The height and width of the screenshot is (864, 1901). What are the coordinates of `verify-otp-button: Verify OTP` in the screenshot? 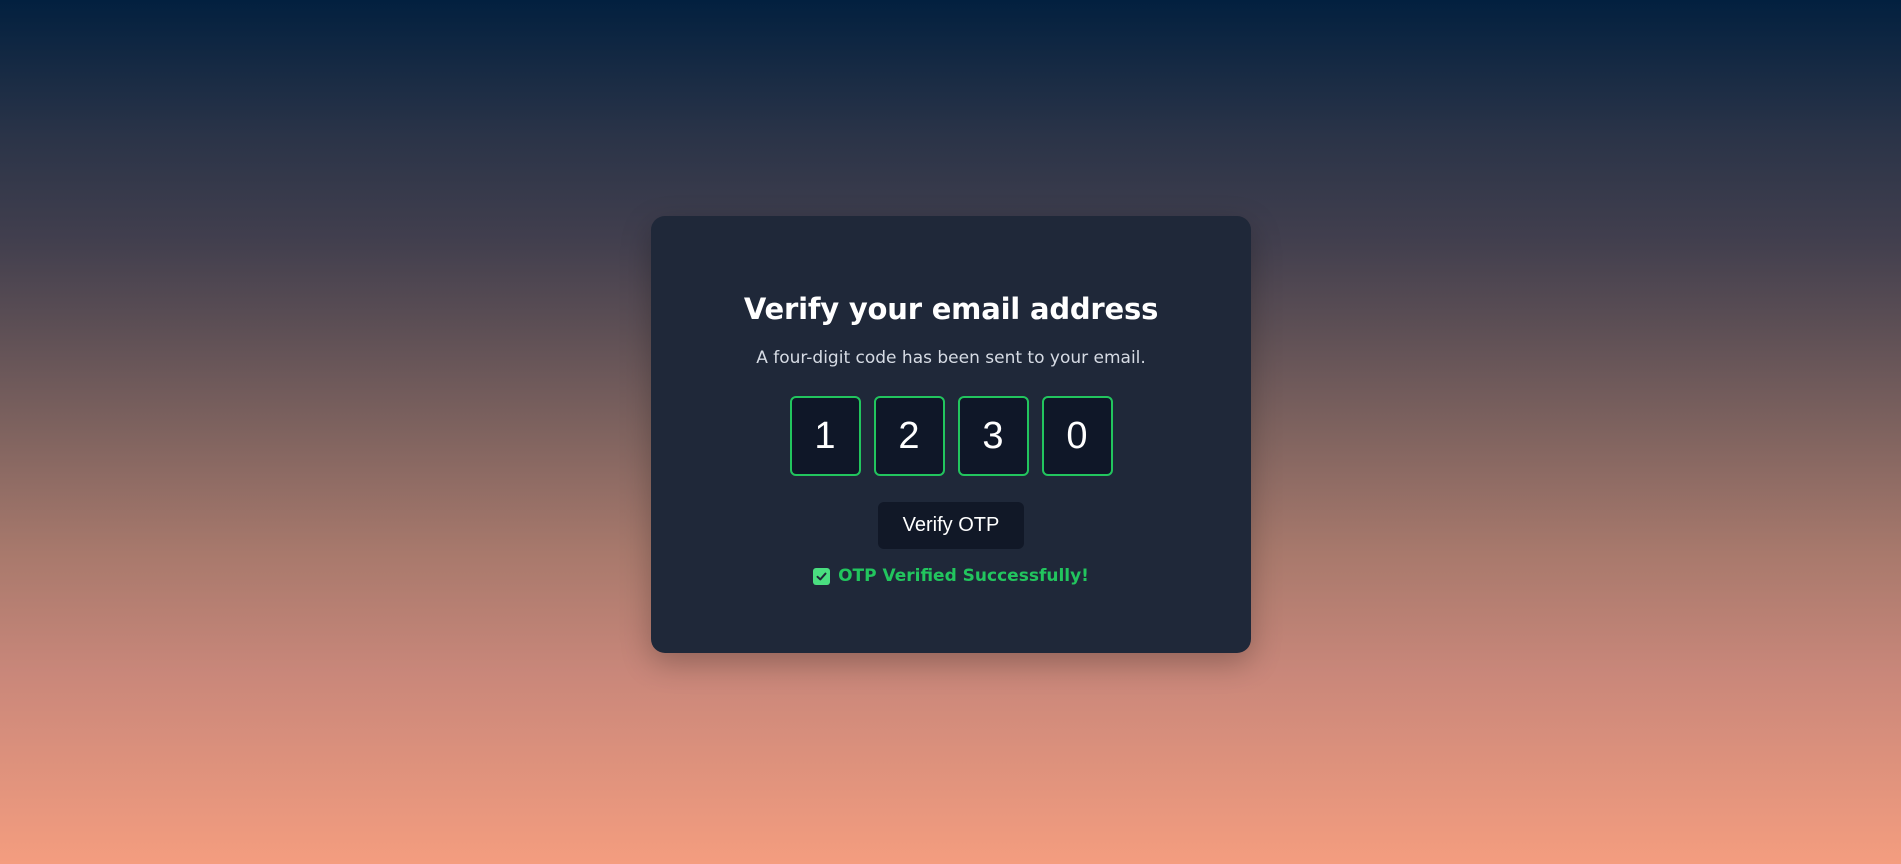 It's located at (951, 525).